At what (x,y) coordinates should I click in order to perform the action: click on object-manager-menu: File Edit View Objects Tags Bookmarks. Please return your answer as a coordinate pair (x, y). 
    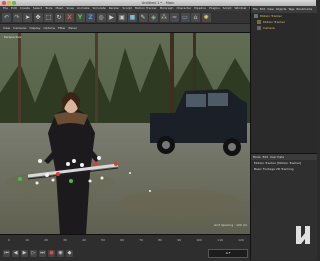
    Looking at the image, I should click on (284, 9).